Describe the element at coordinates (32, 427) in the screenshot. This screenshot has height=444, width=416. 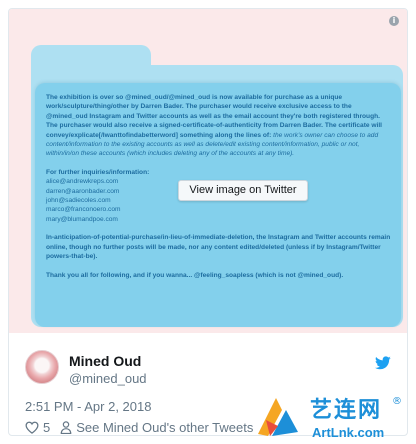
I see `heart-icon` at that location.